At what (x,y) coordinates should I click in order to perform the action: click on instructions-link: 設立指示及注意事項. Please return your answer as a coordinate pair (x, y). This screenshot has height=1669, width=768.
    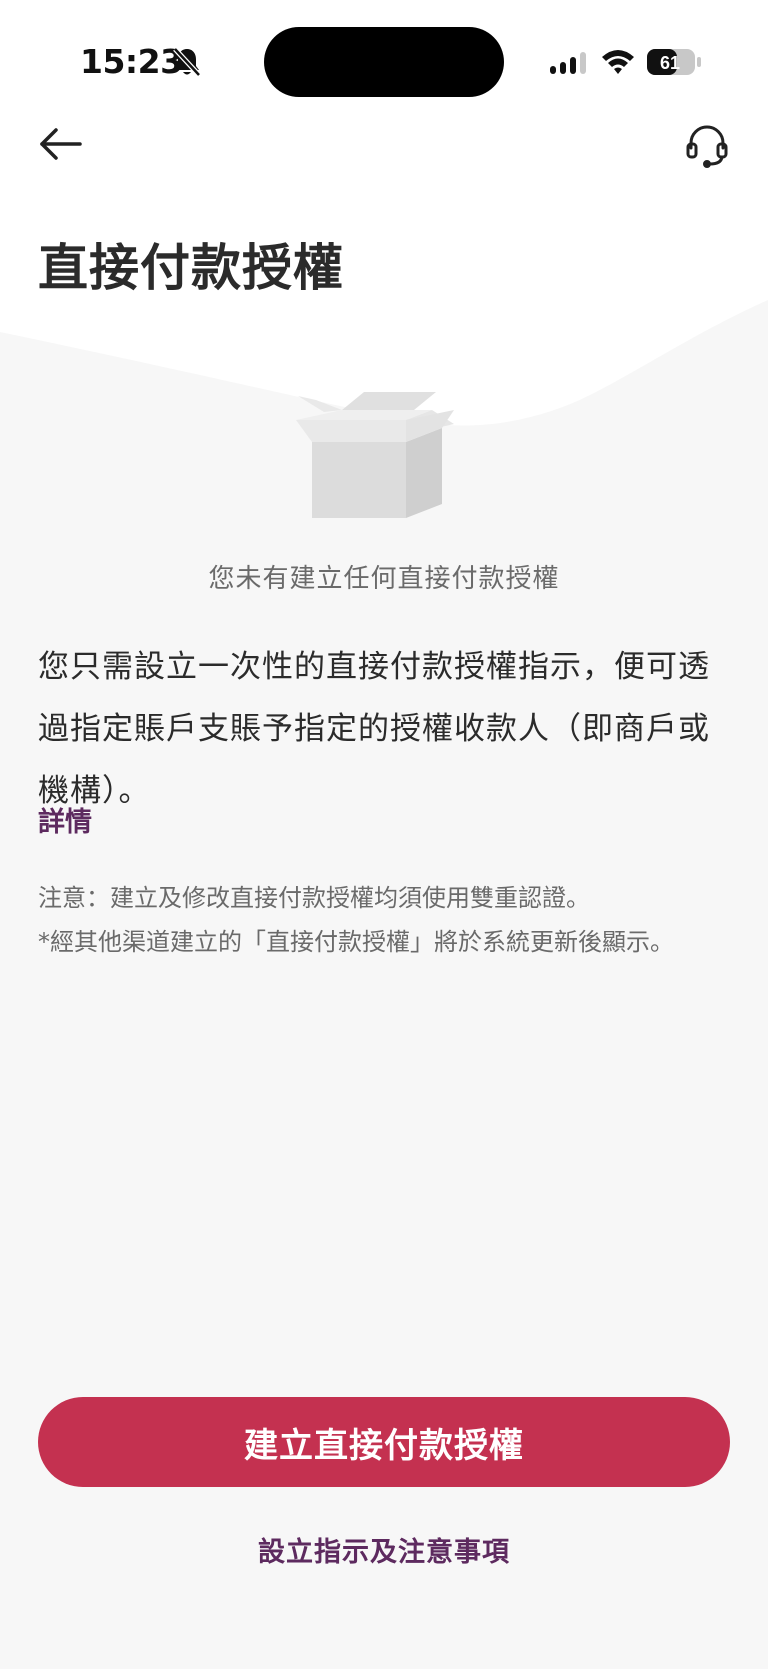
    Looking at the image, I should click on (384, 1549).